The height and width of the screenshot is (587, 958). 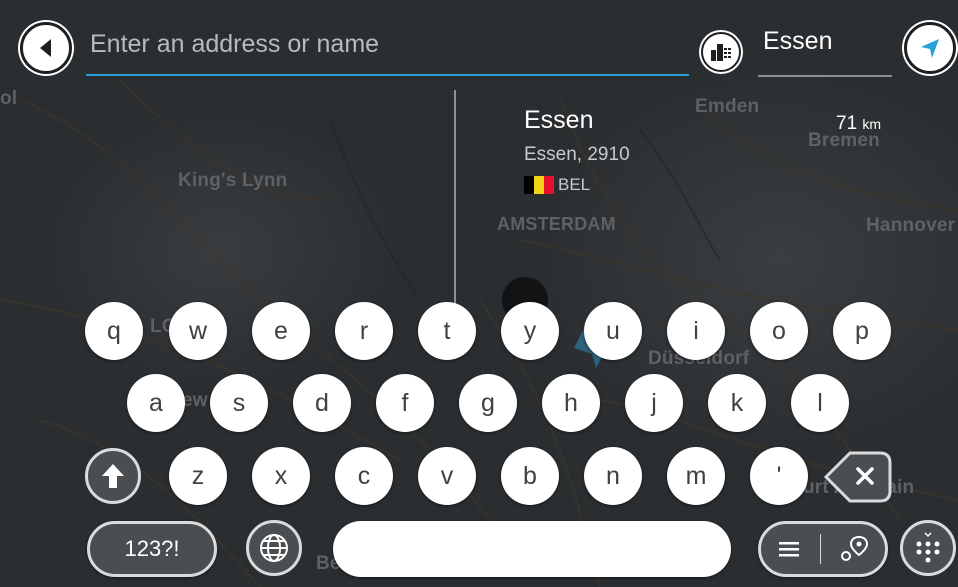 I want to click on belgium-flag-icon, so click(x=539, y=185).